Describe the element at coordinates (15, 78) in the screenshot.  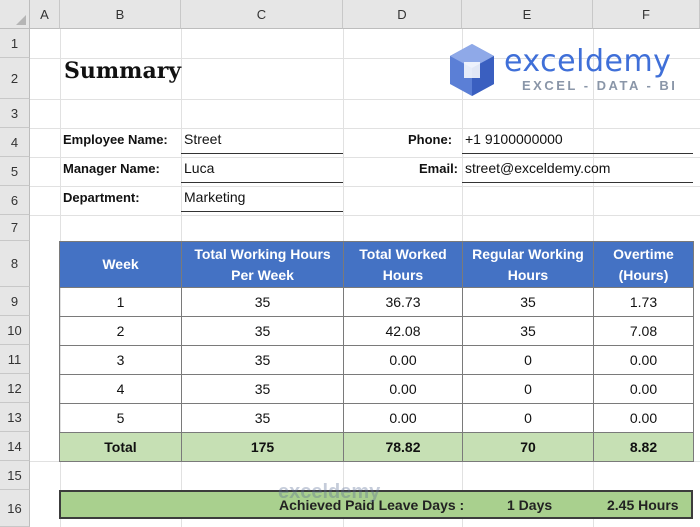
I see `row-header-2: 2` at that location.